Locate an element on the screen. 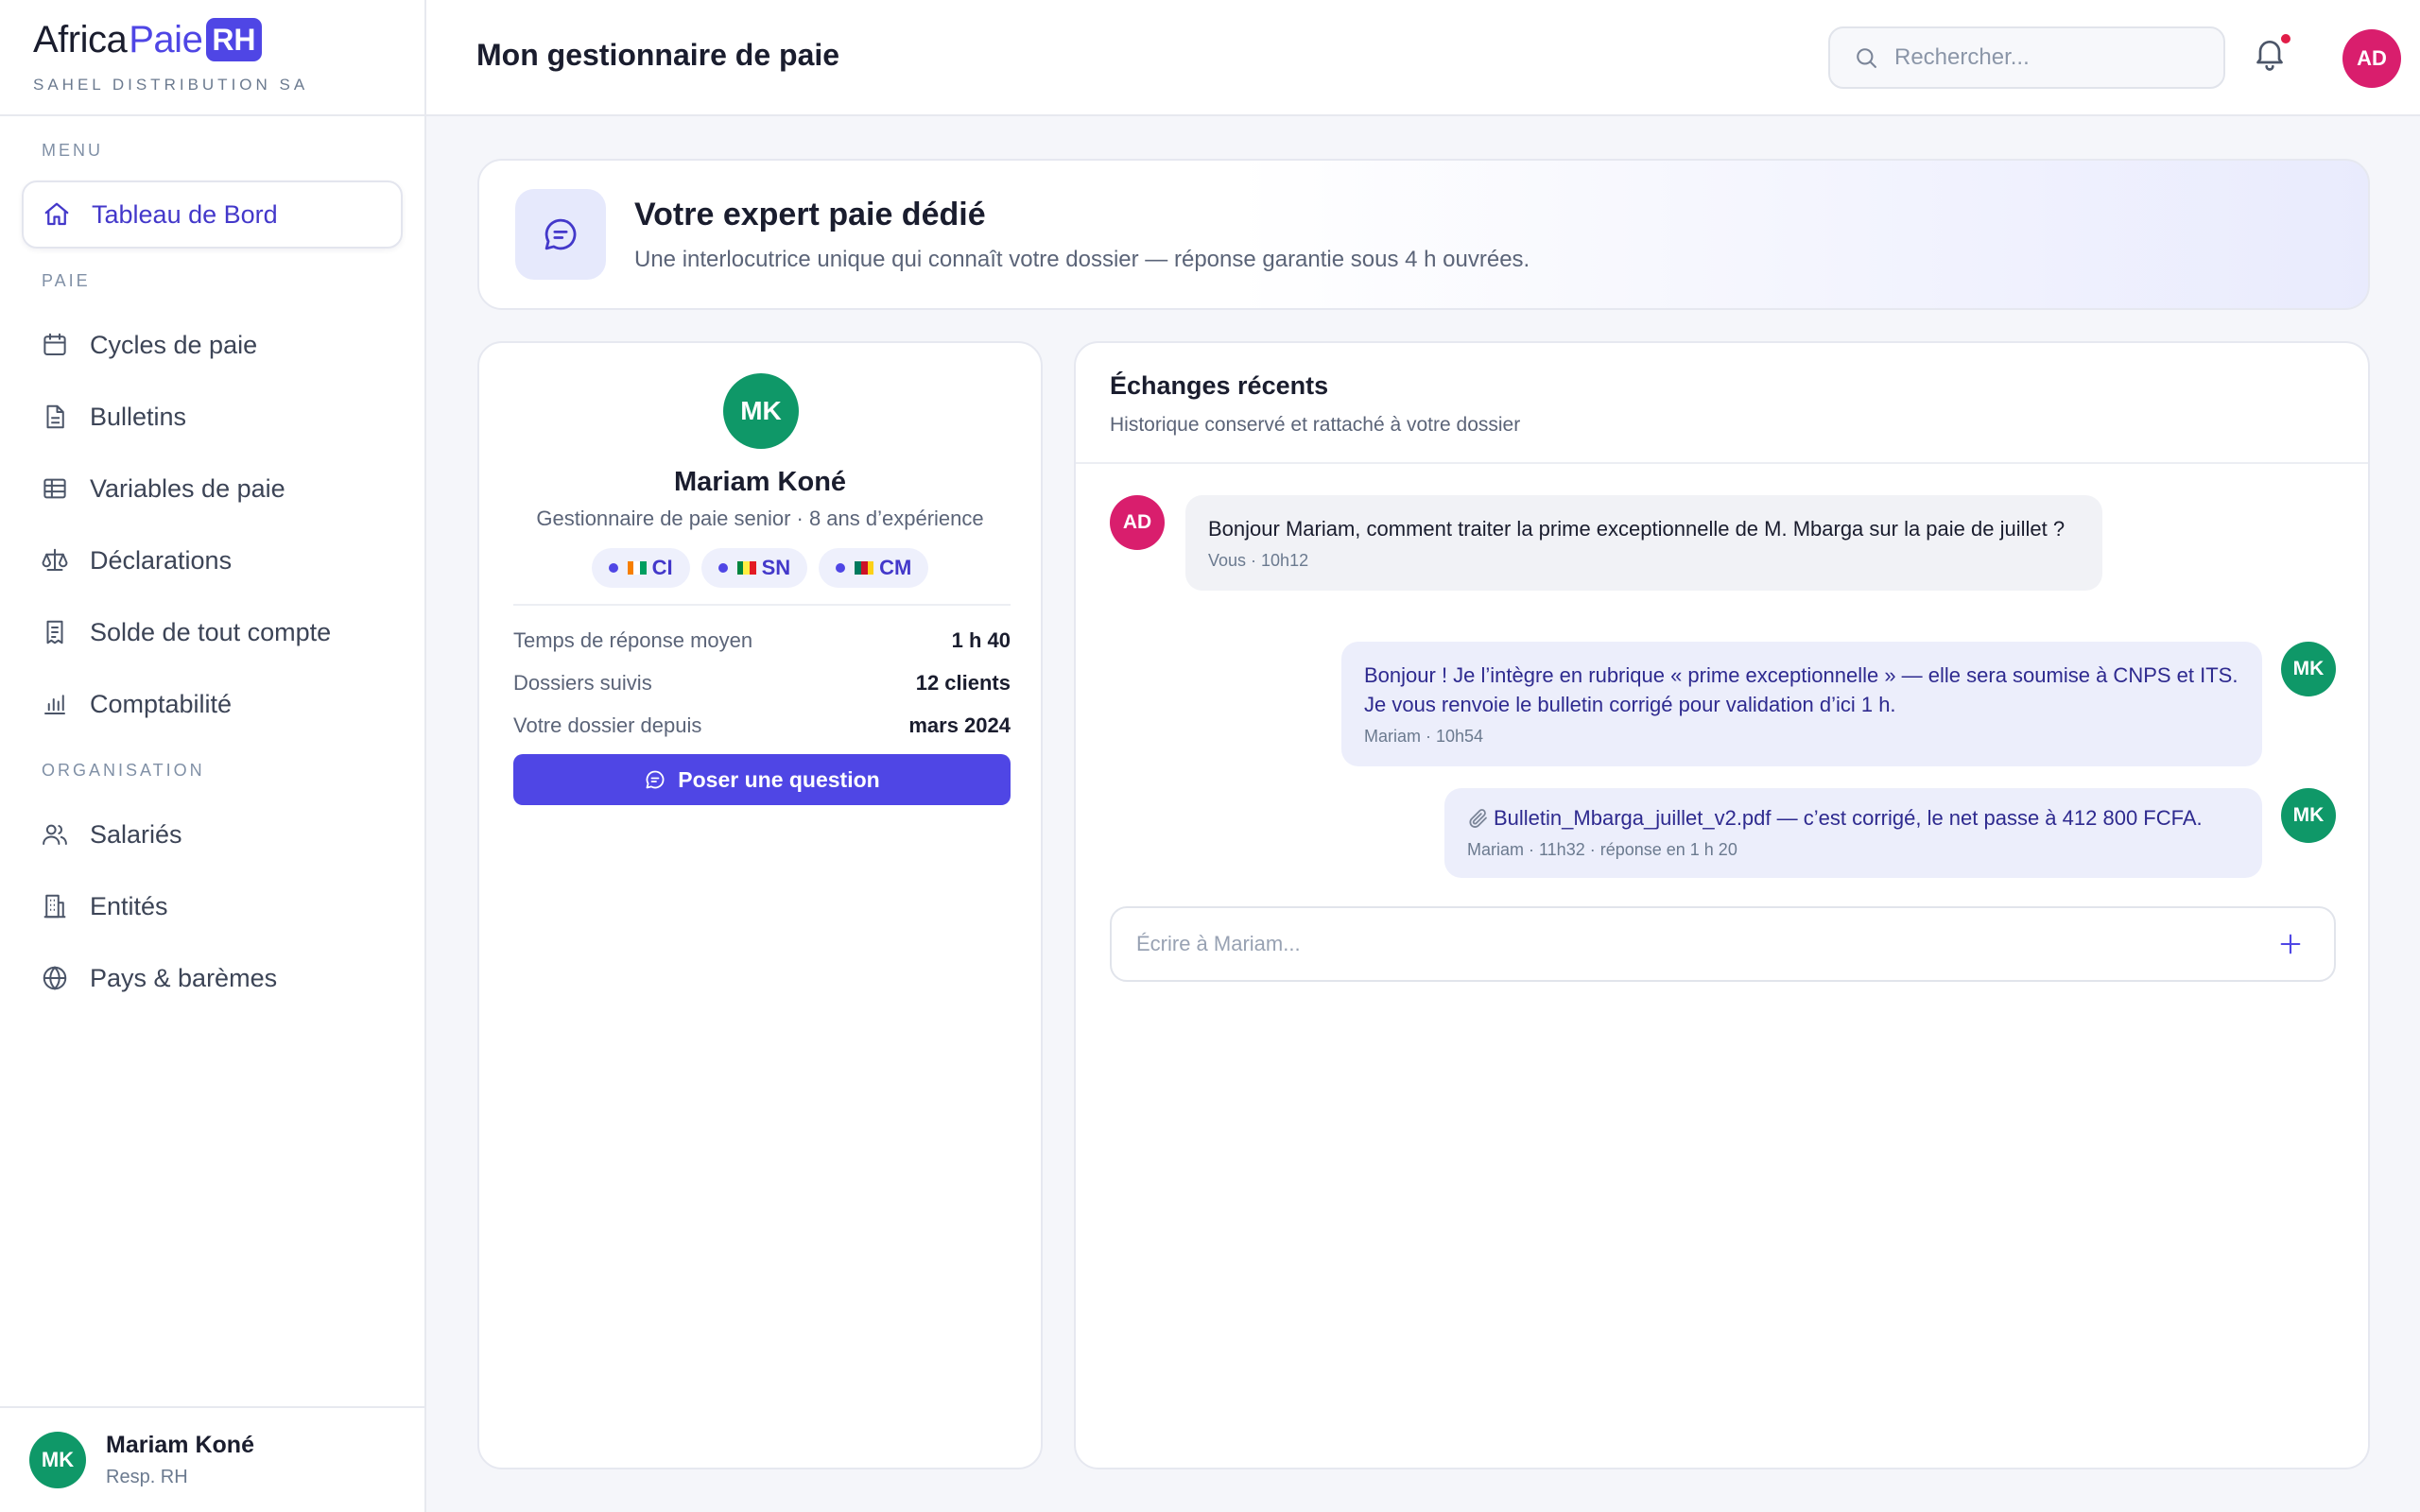  stat-clients: Dossiers suivis 12 clients is located at coordinates (762, 683).